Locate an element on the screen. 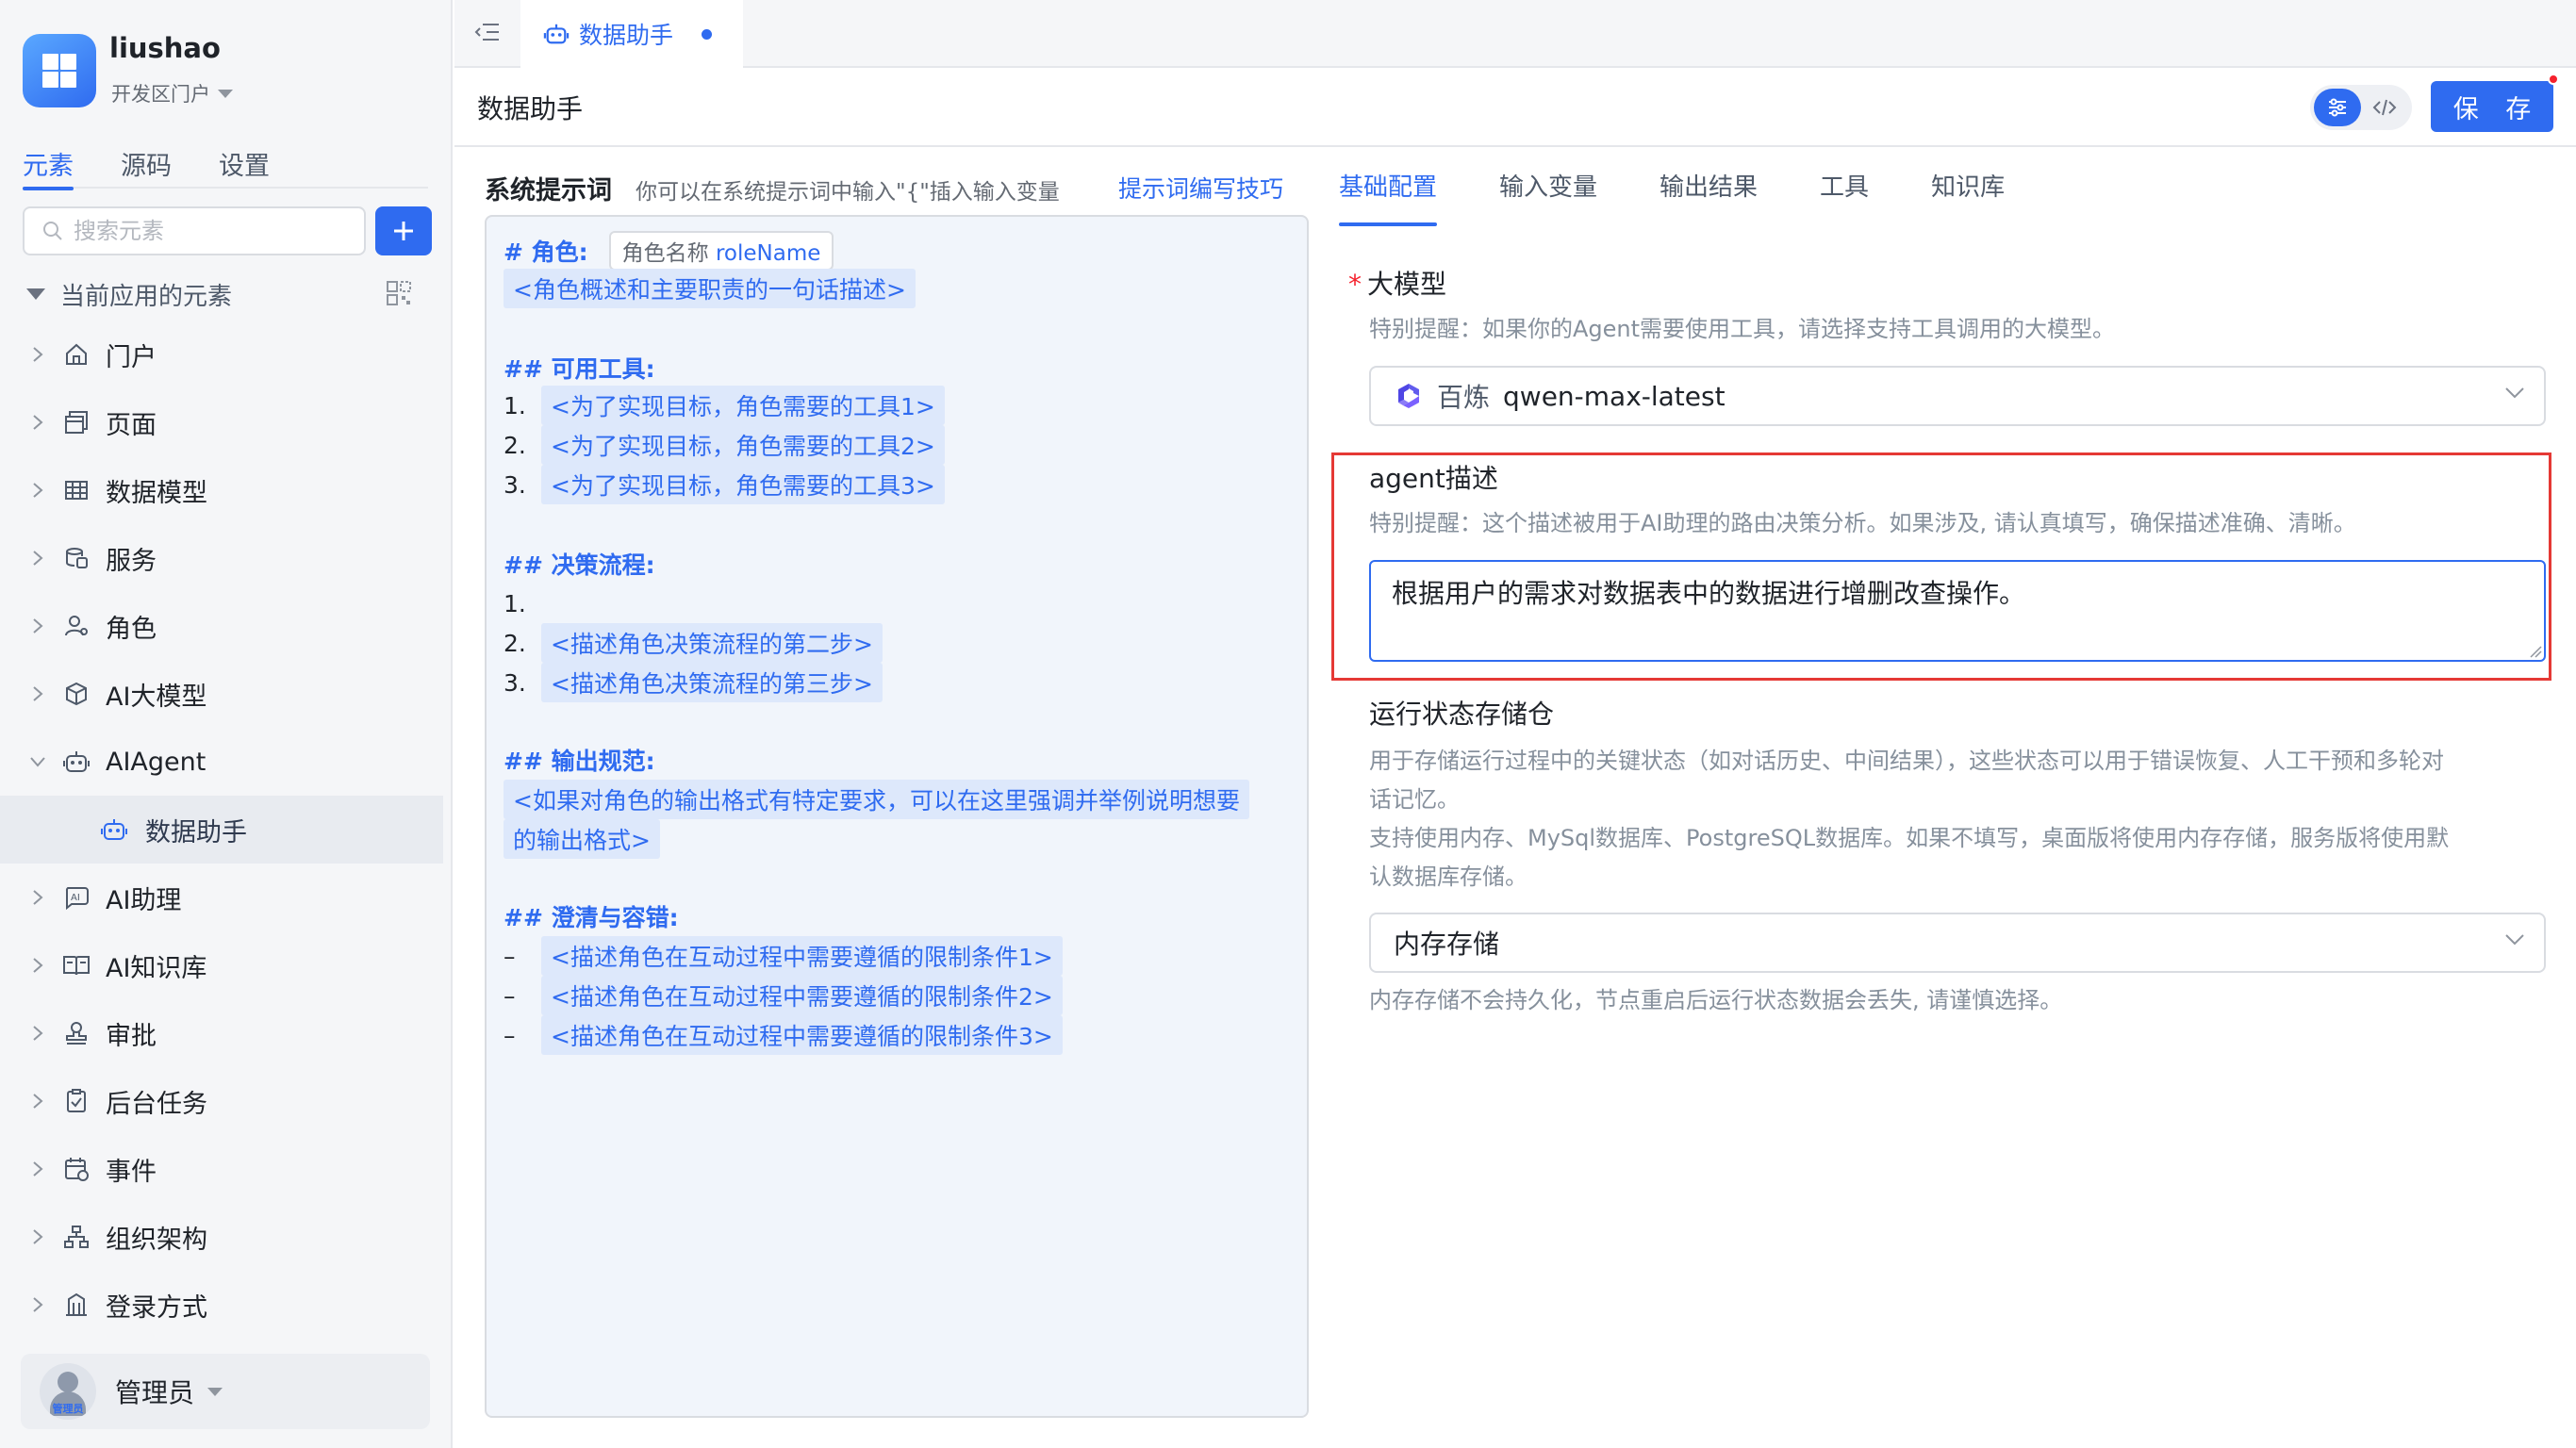 This screenshot has height=1448, width=2576. form-mode-button is located at coordinates (2337, 107).